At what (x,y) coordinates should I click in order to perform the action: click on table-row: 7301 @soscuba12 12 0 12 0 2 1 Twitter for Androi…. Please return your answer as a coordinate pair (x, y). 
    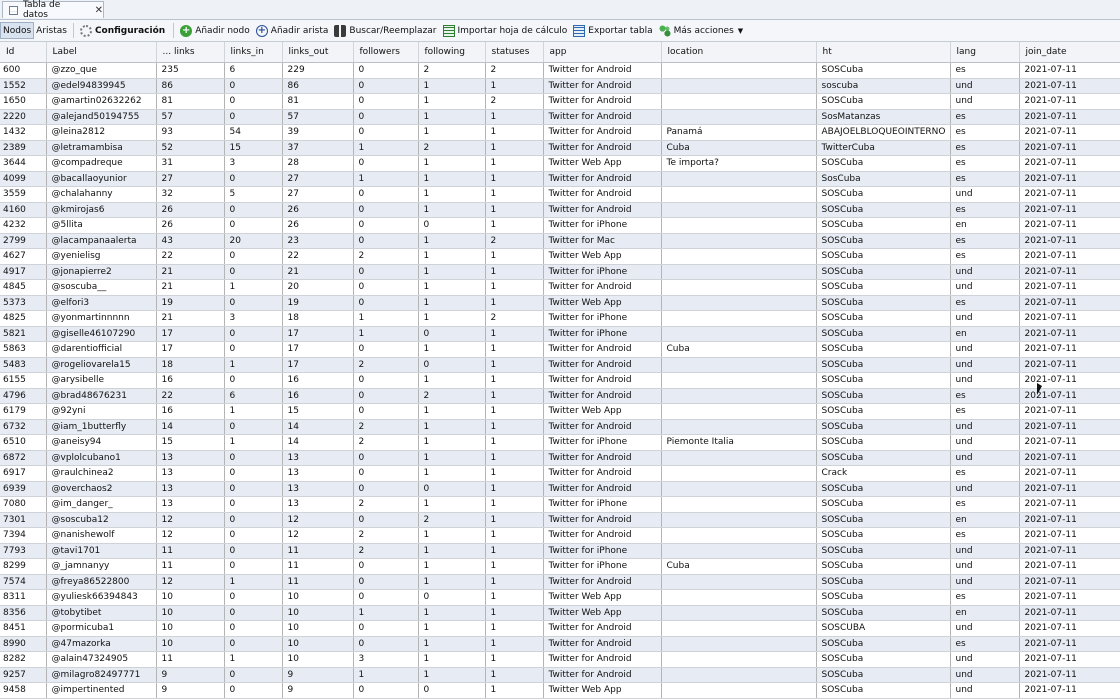
    Looking at the image, I should click on (560, 520).